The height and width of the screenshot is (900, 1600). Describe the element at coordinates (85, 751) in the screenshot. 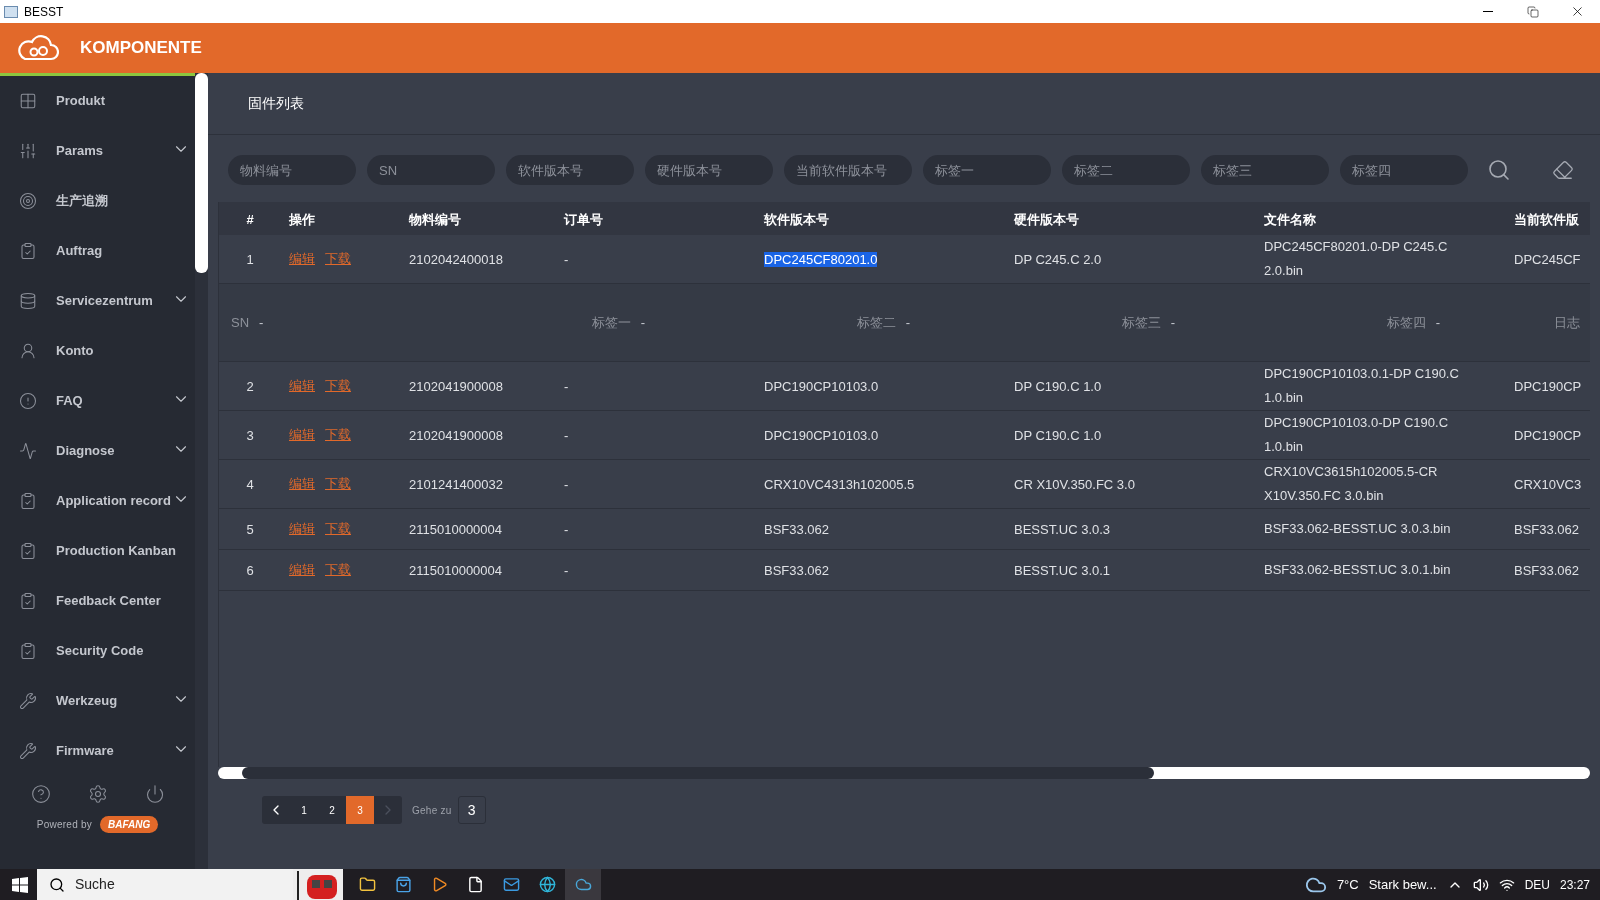

I see `sidebar-label: Firmware` at that location.